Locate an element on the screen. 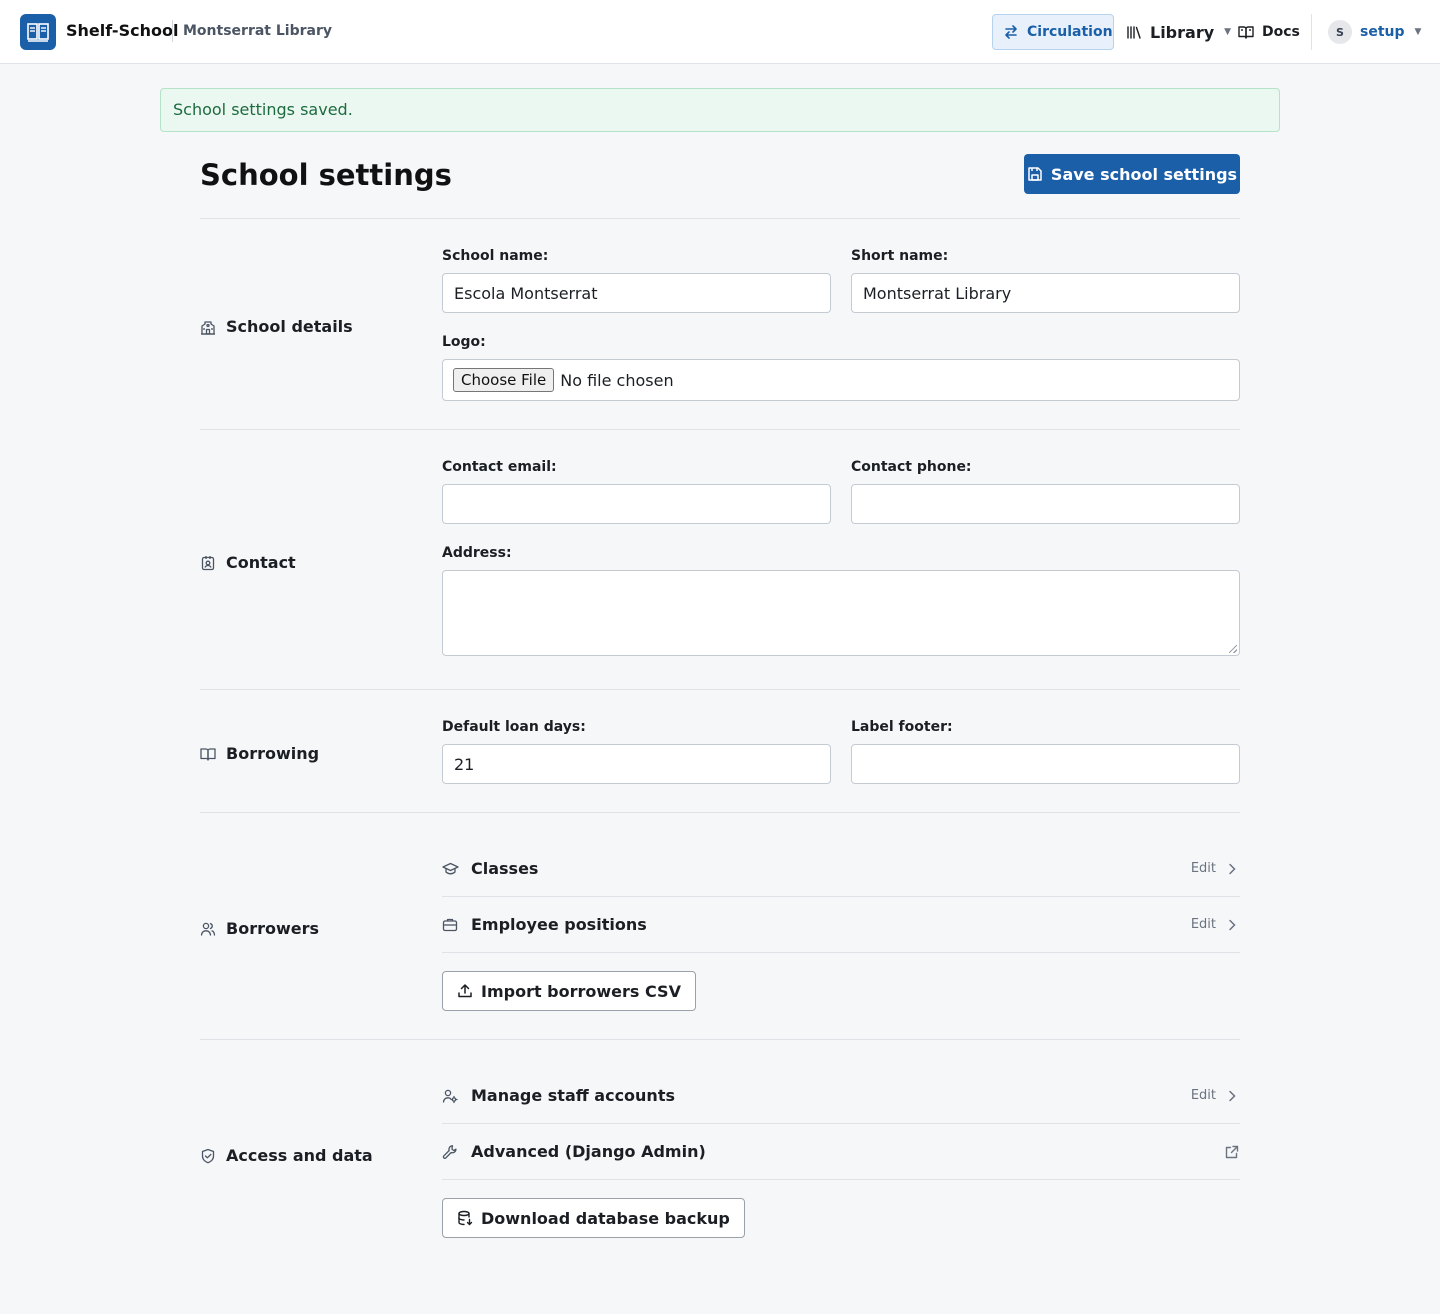 The image size is (1440, 1314). section-access-data: Access and data is located at coordinates (286, 1155).